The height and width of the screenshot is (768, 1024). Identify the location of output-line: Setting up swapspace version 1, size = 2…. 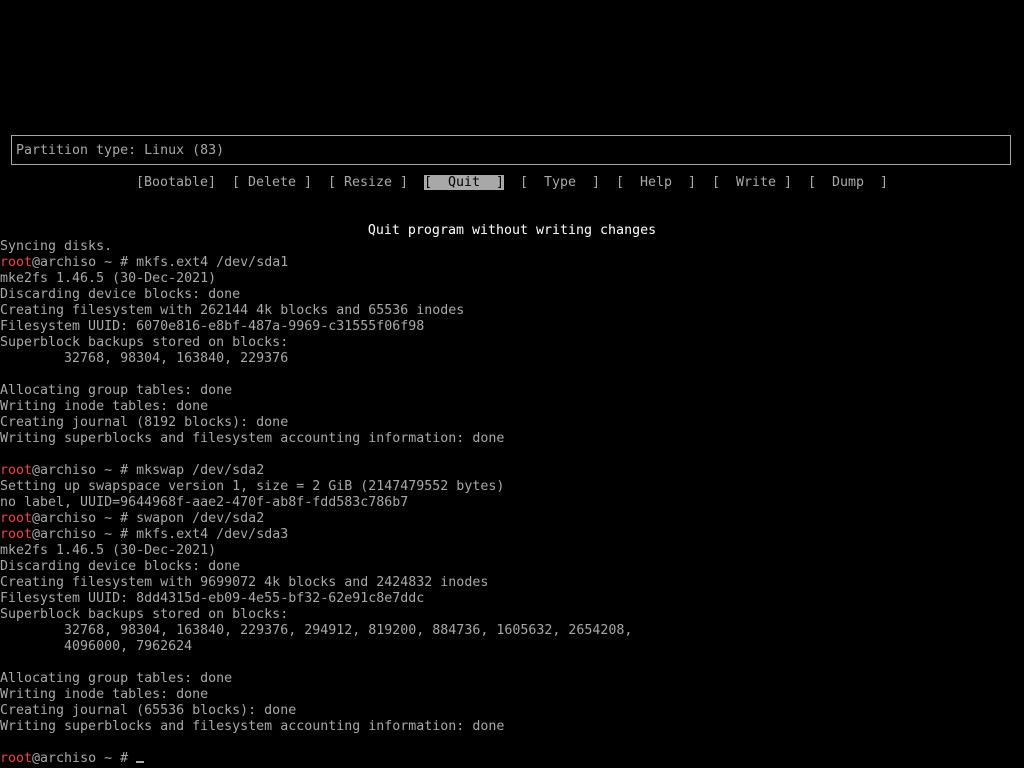
(252, 486).